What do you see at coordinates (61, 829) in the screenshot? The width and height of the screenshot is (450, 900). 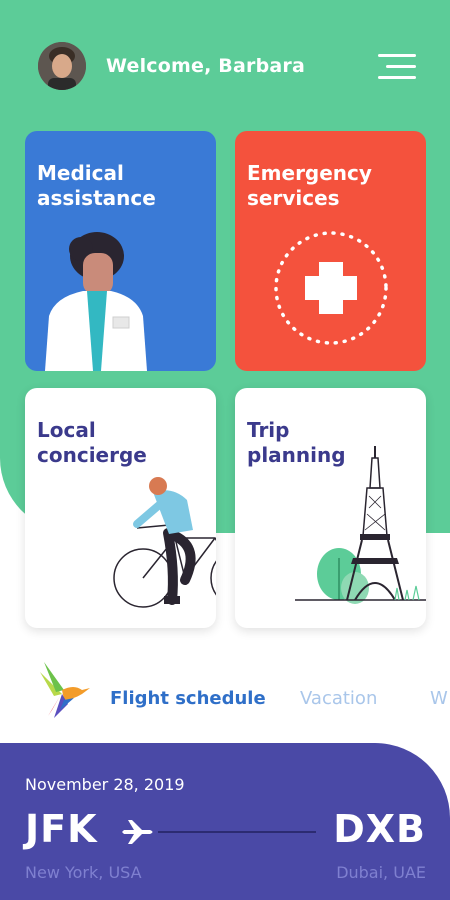 I see `departure-code: JFK` at bounding box center [61, 829].